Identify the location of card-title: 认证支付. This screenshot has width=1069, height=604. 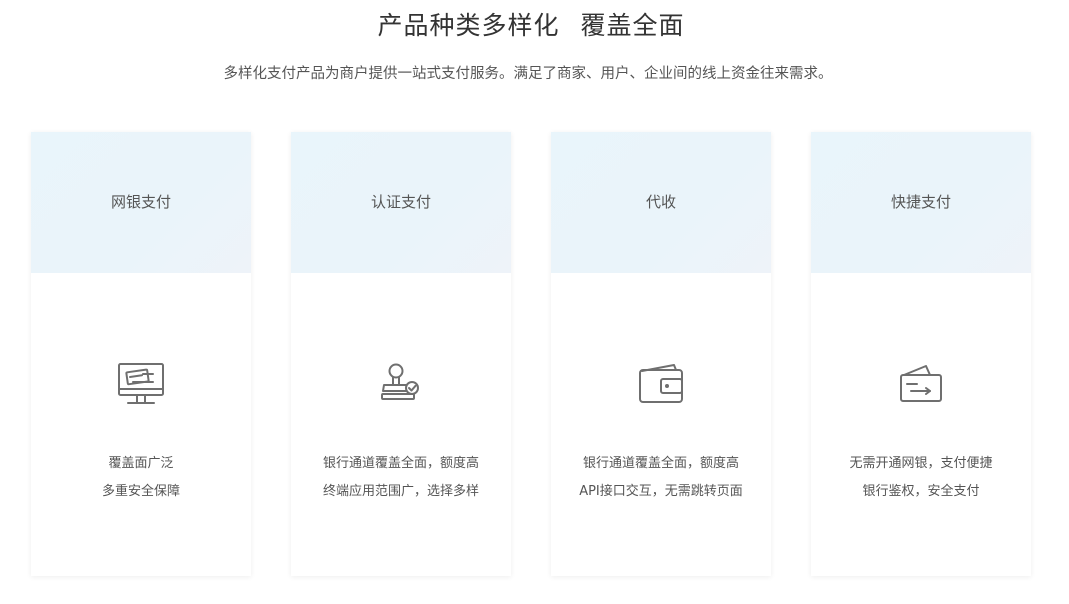
(400, 202).